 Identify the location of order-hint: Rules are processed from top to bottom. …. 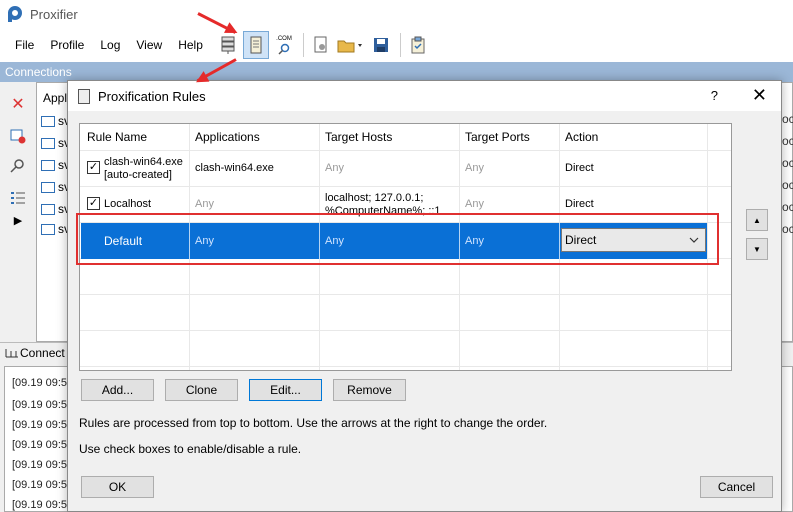
(313, 423).